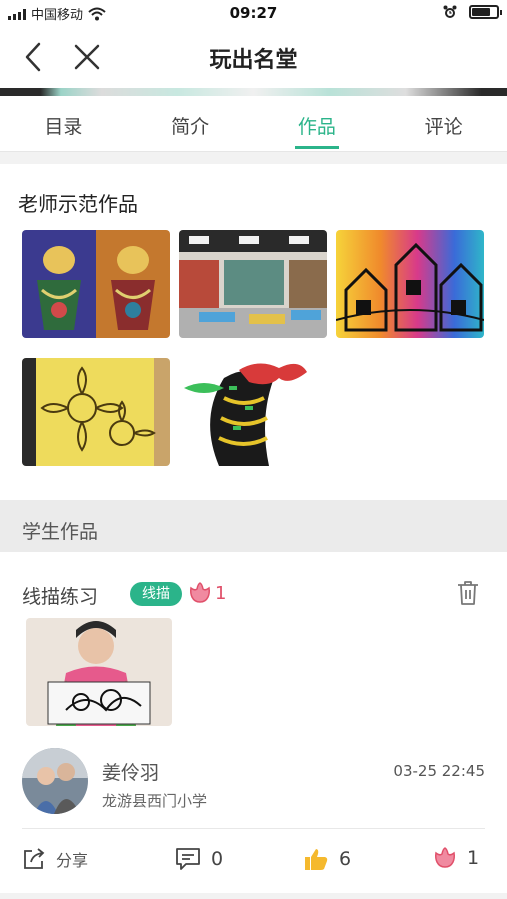 This screenshot has height=899, width=507. I want to click on alarm-icon, so click(450, 11).